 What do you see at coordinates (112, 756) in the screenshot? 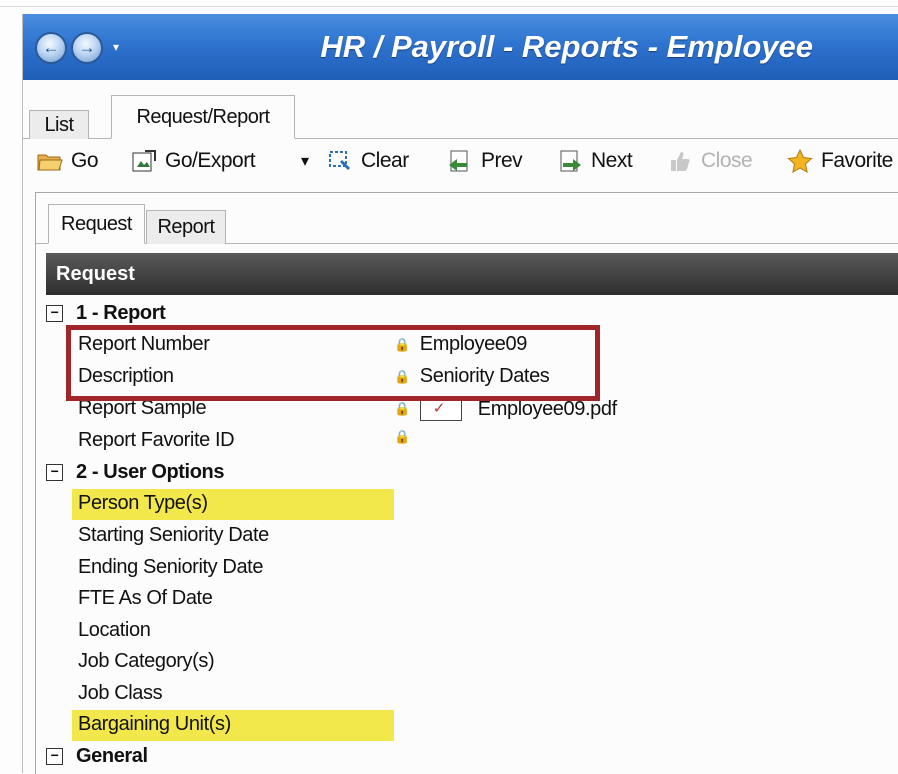
I see `section-title: General` at bounding box center [112, 756].